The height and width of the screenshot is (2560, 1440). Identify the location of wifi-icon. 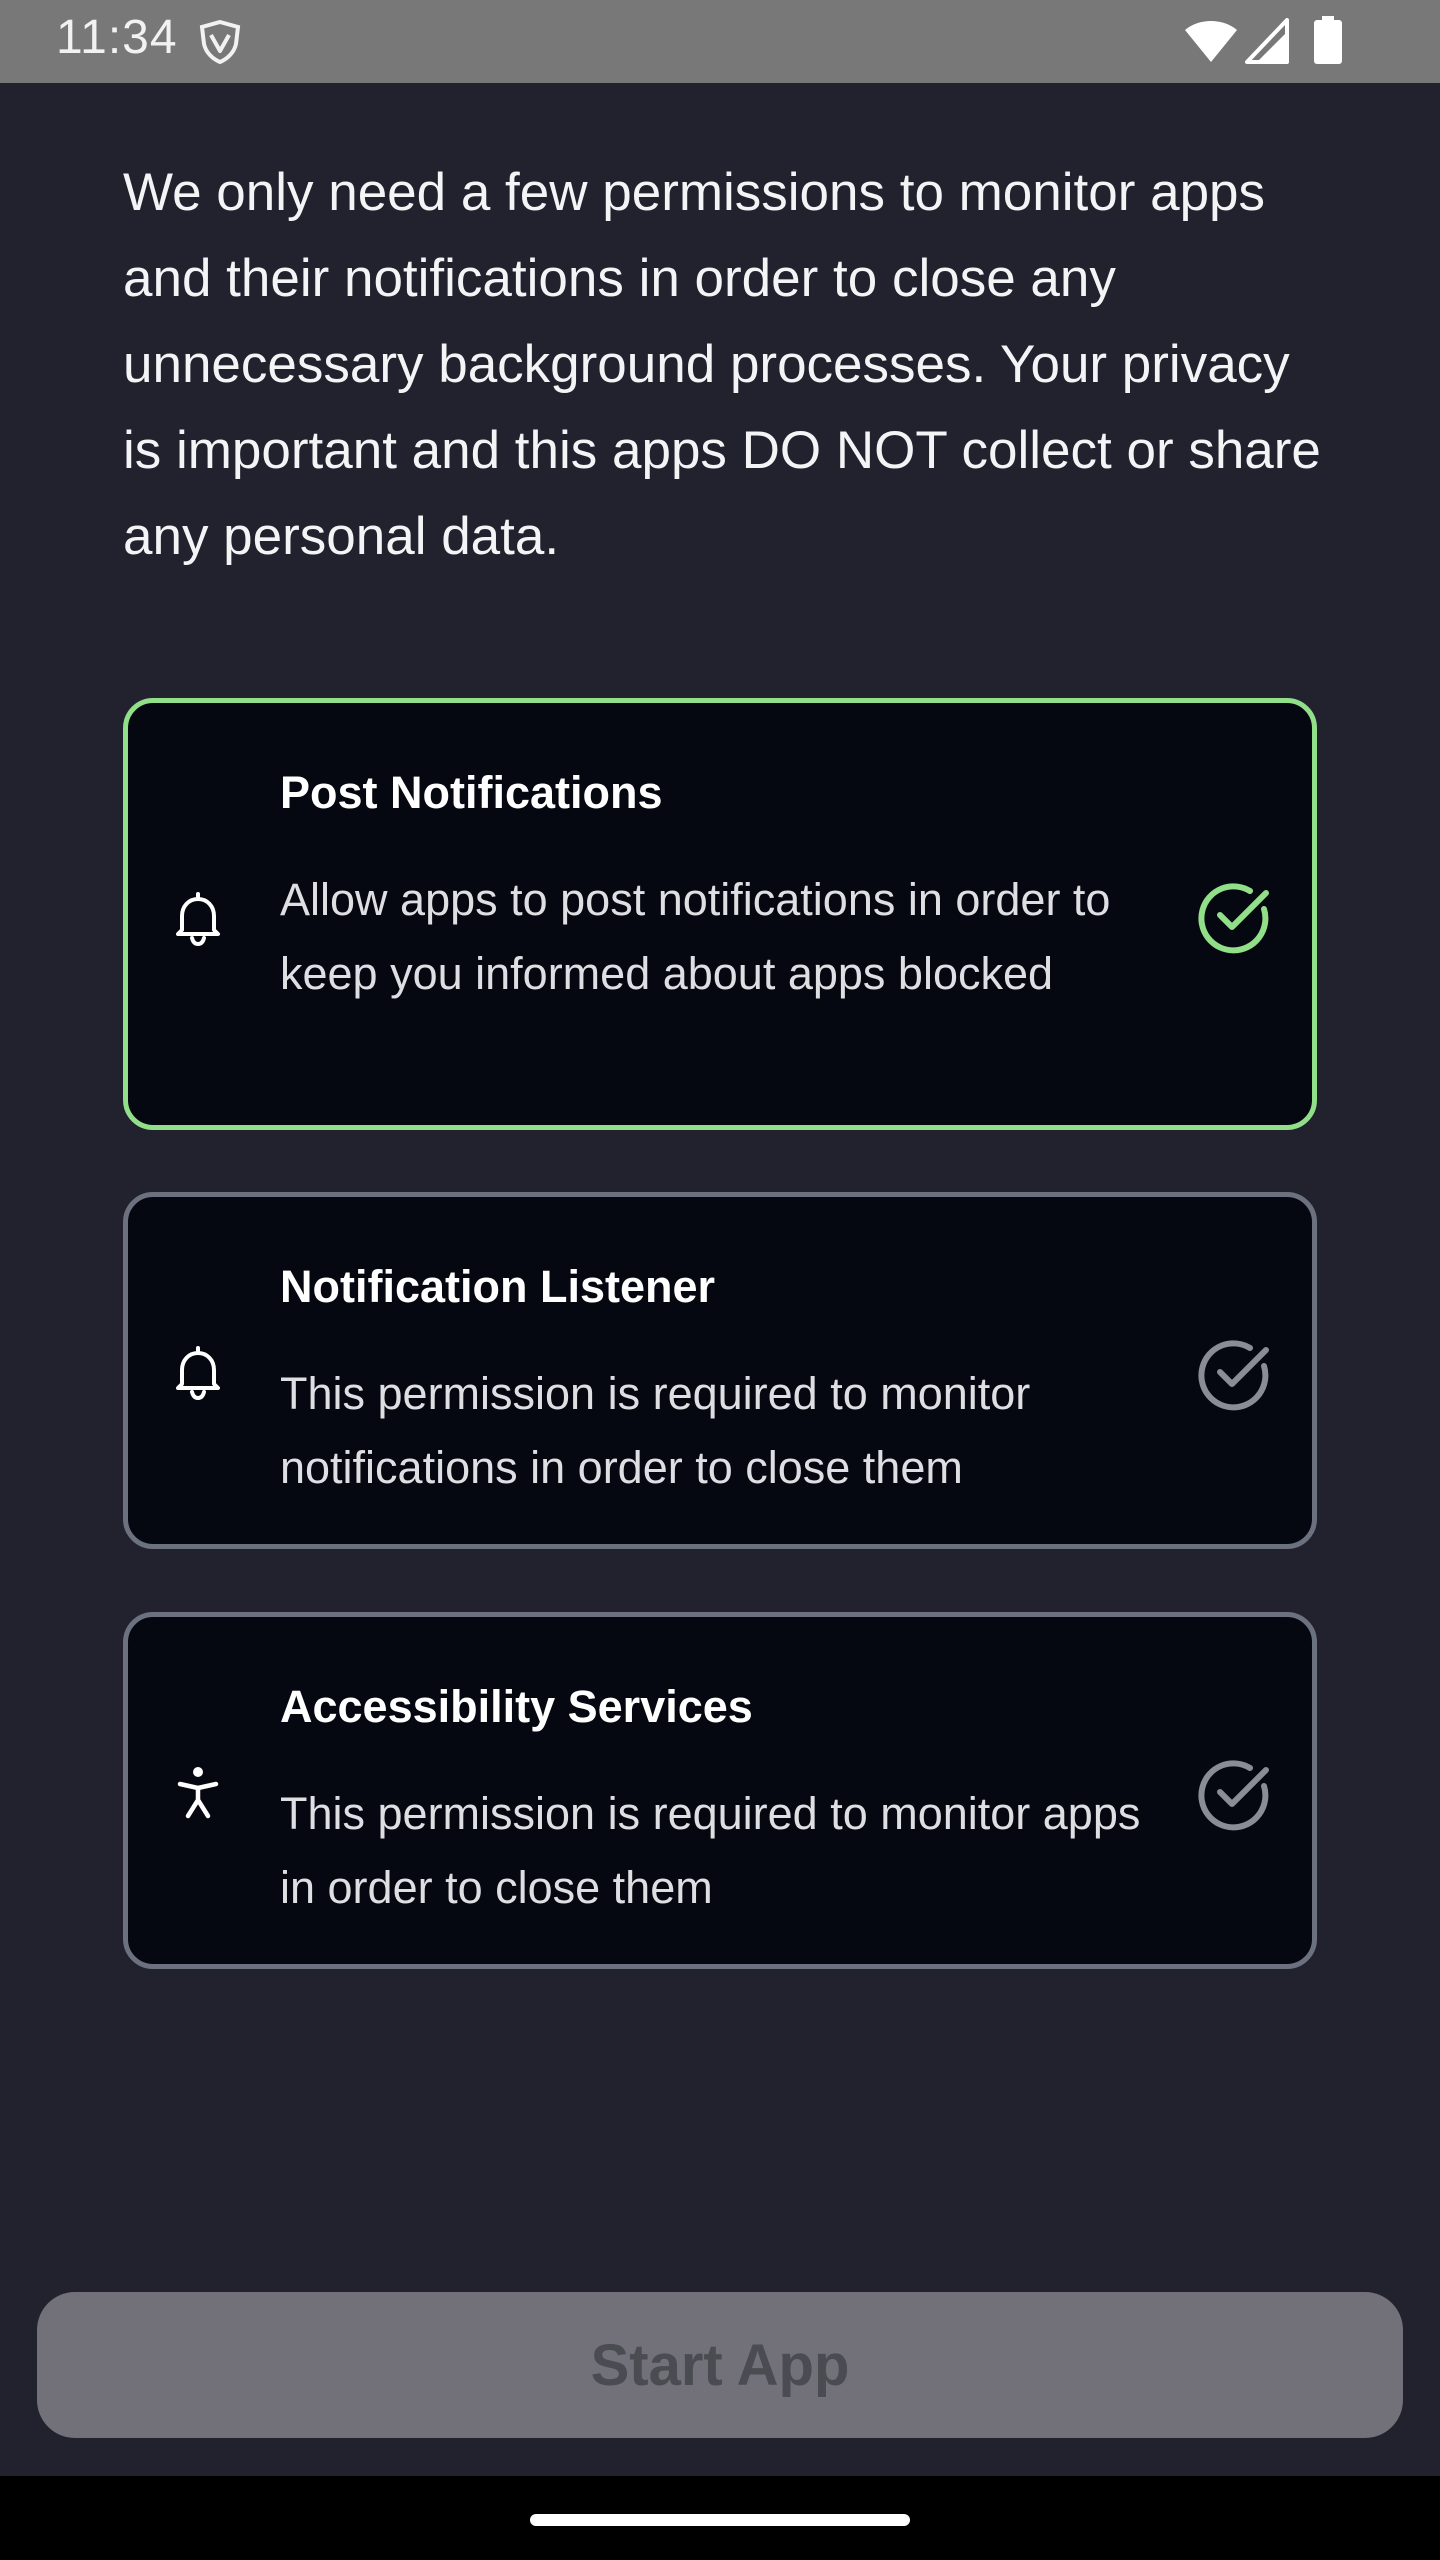
(1211, 41).